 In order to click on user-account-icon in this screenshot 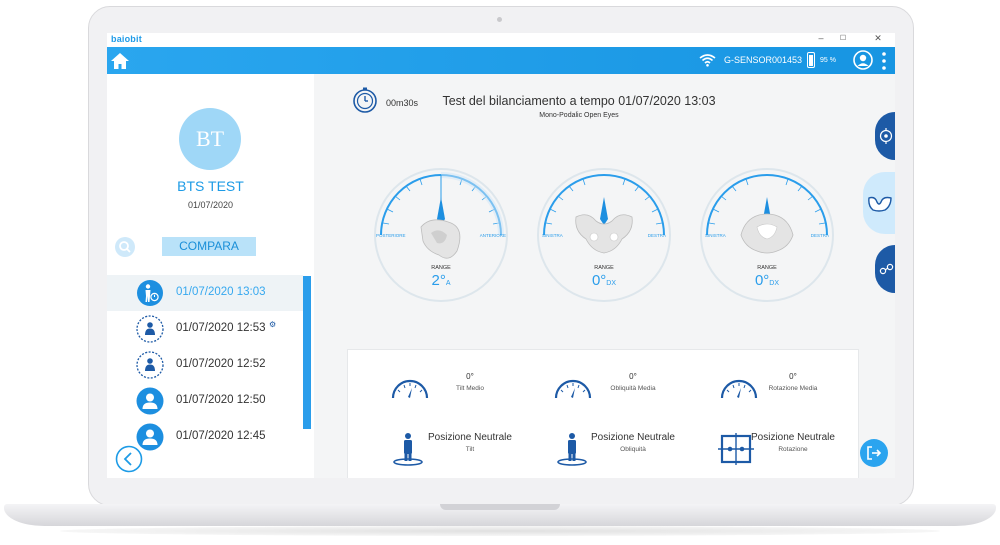, I will do `click(863, 60)`.